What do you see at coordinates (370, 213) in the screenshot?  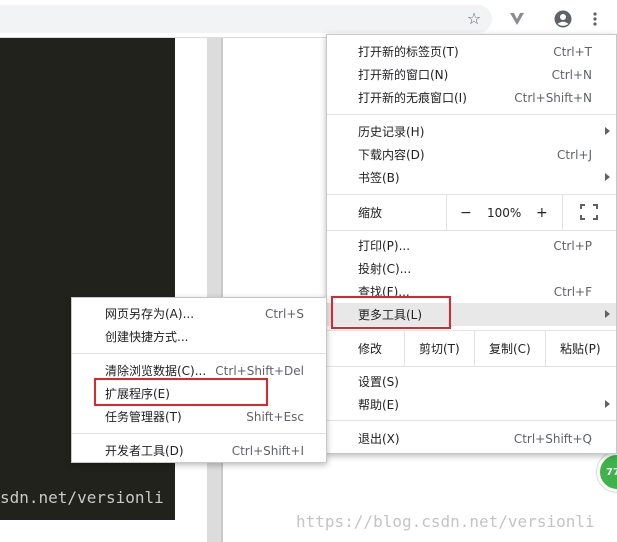 I see `zoom-label: 缩放` at bounding box center [370, 213].